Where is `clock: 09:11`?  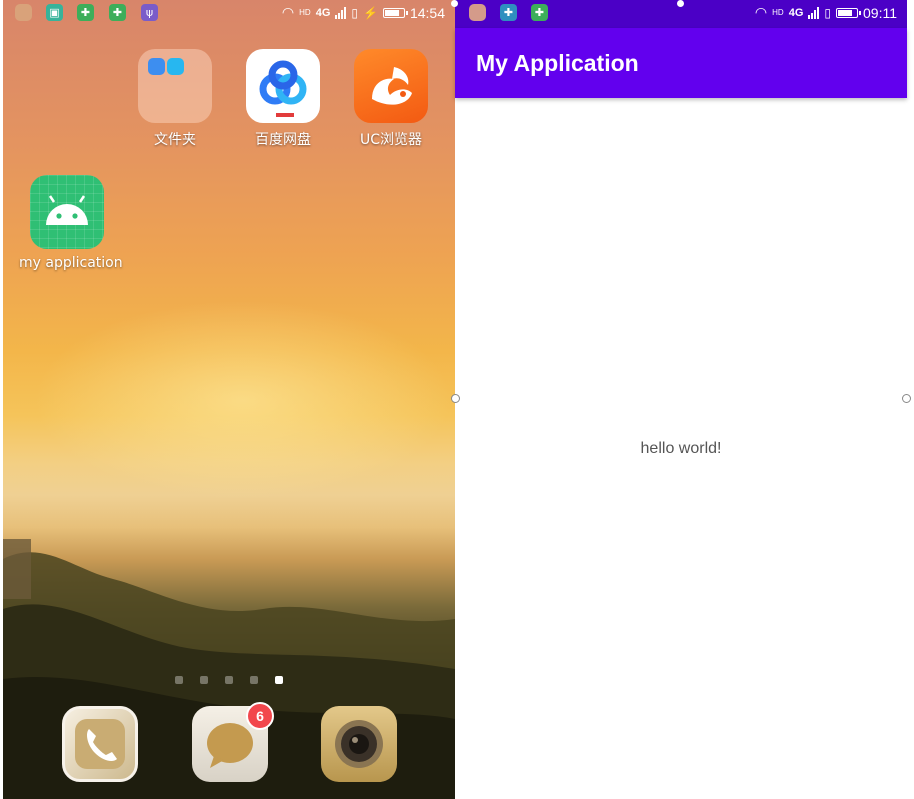 clock: 09:11 is located at coordinates (880, 12).